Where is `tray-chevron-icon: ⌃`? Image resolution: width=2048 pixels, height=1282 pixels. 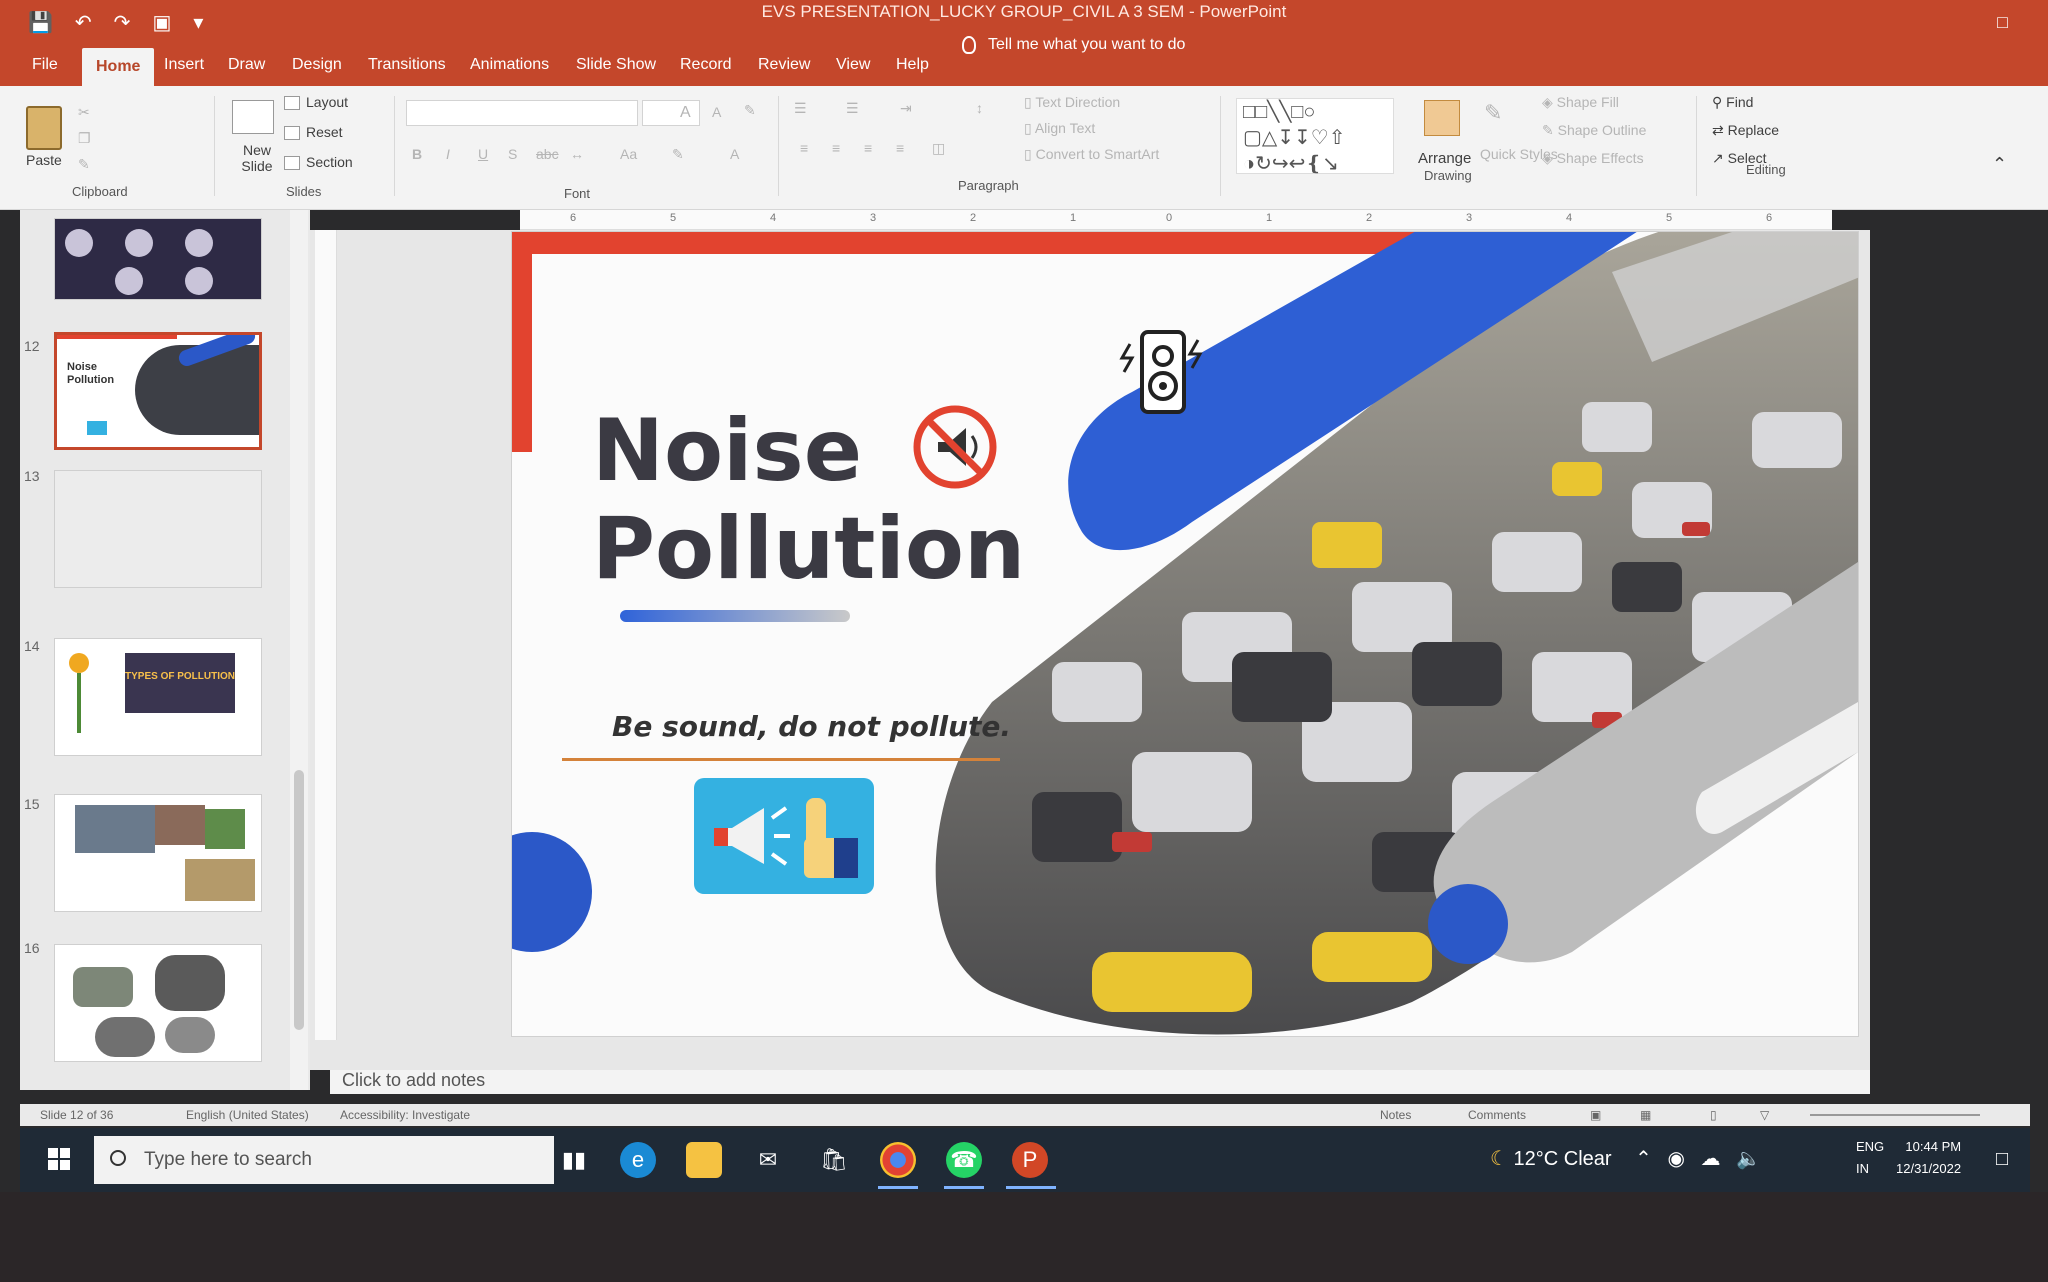
tray-chevron-icon: ⌃ is located at coordinates (1643, 1159).